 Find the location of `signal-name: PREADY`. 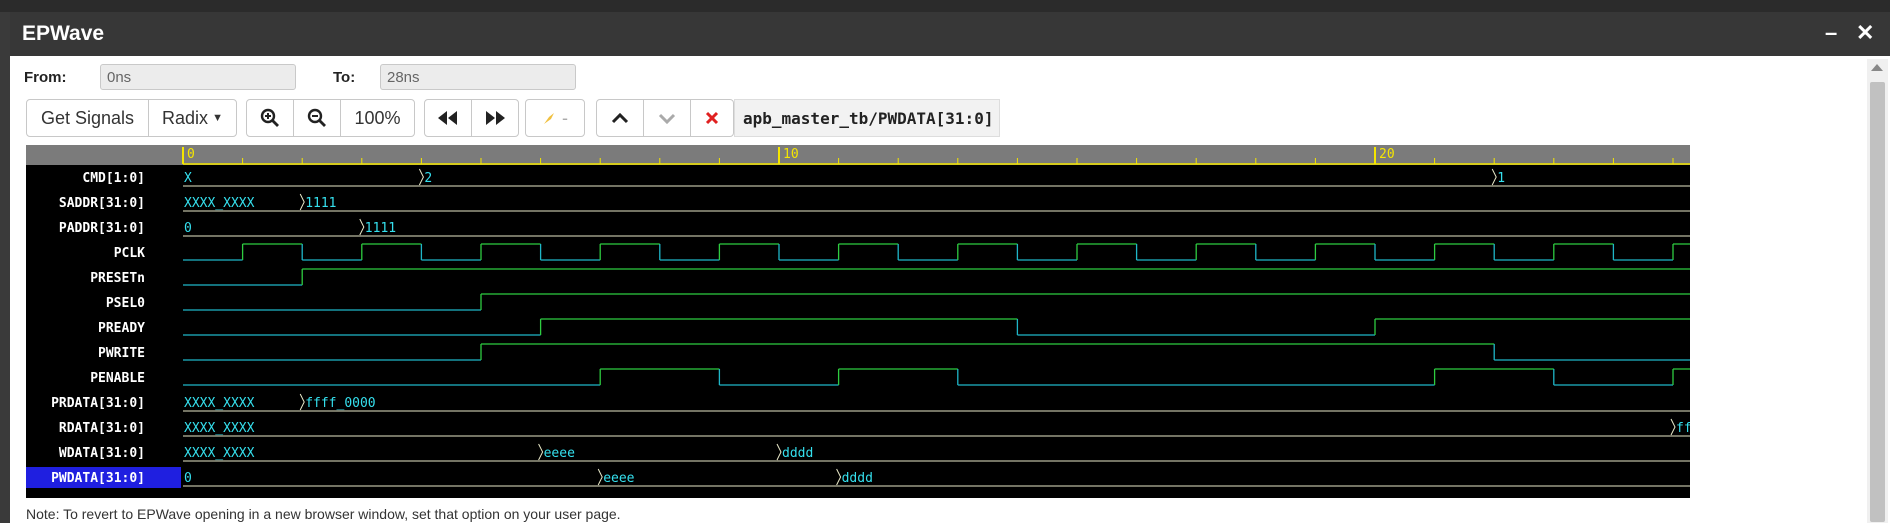

signal-name: PREADY is located at coordinates (121, 328).